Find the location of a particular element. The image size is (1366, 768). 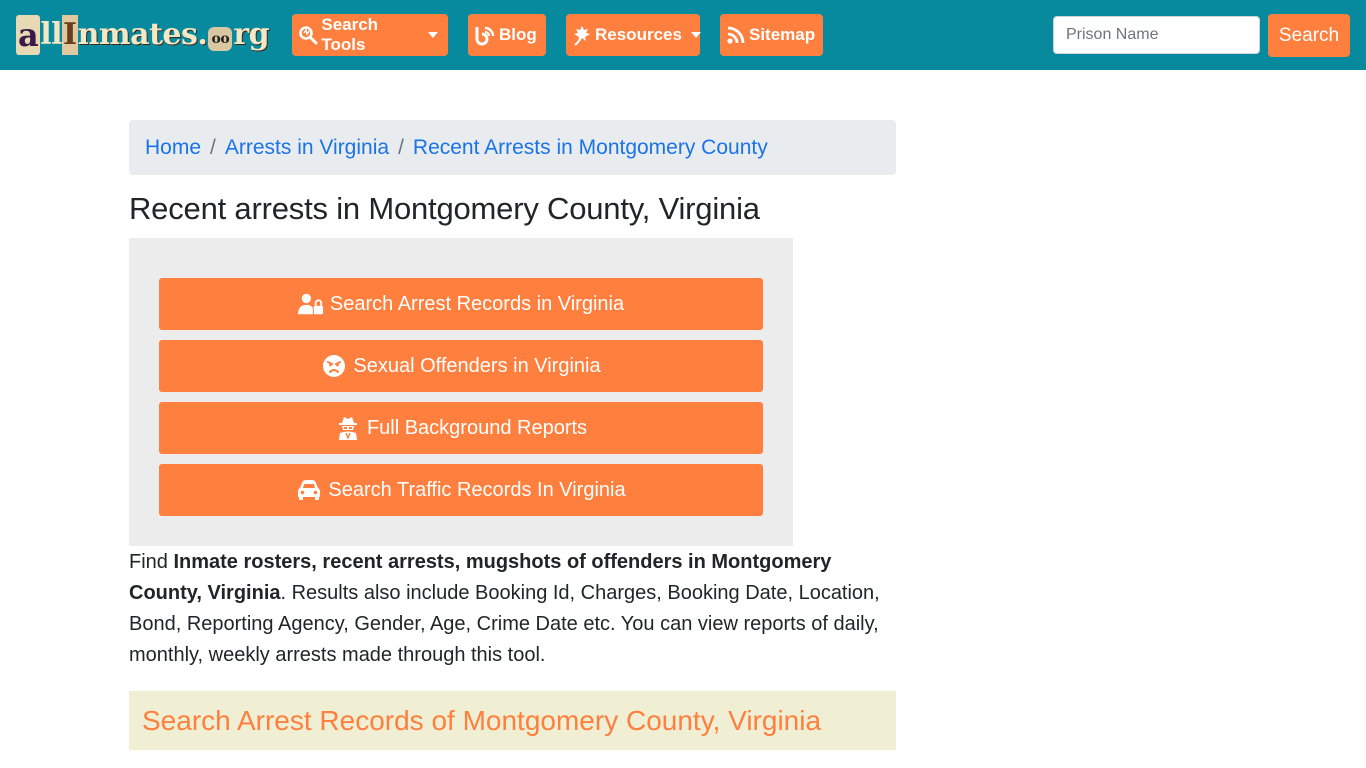

logo-letter-a: a is located at coordinates (28, 35).